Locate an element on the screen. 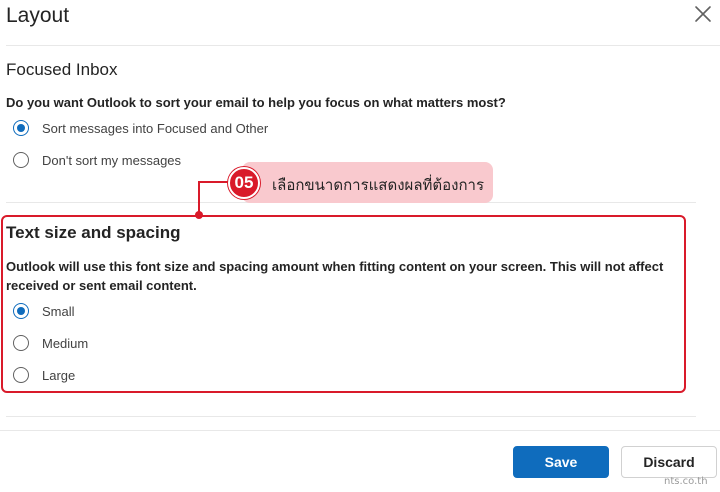  radio-dont-sort: Don't sort my messages is located at coordinates (97, 160).